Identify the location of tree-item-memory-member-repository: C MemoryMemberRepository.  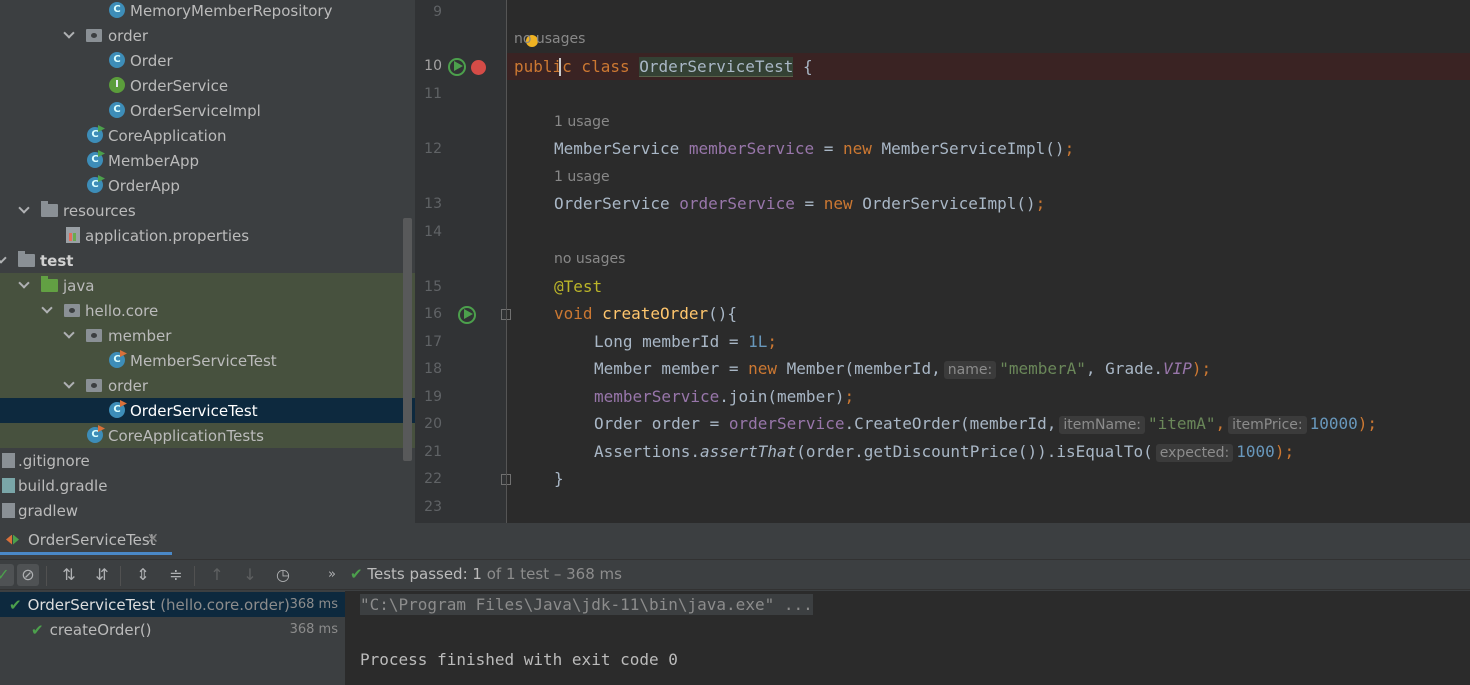
(207, 11).